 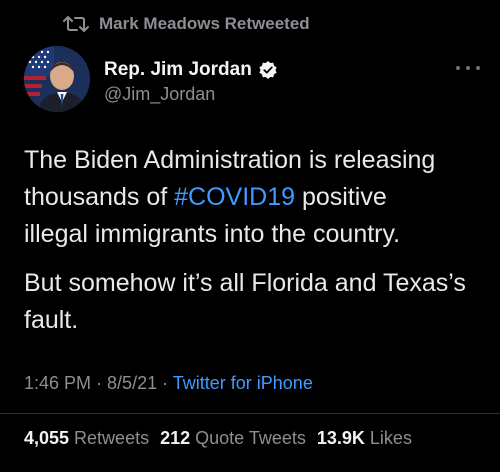 I want to click on more-options-icon, so click(x=468, y=68).